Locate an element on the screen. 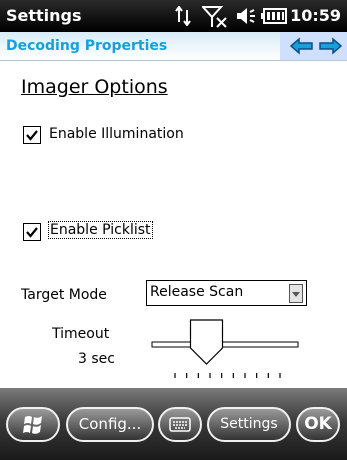  dropdown-button is located at coordinates (296, 293).